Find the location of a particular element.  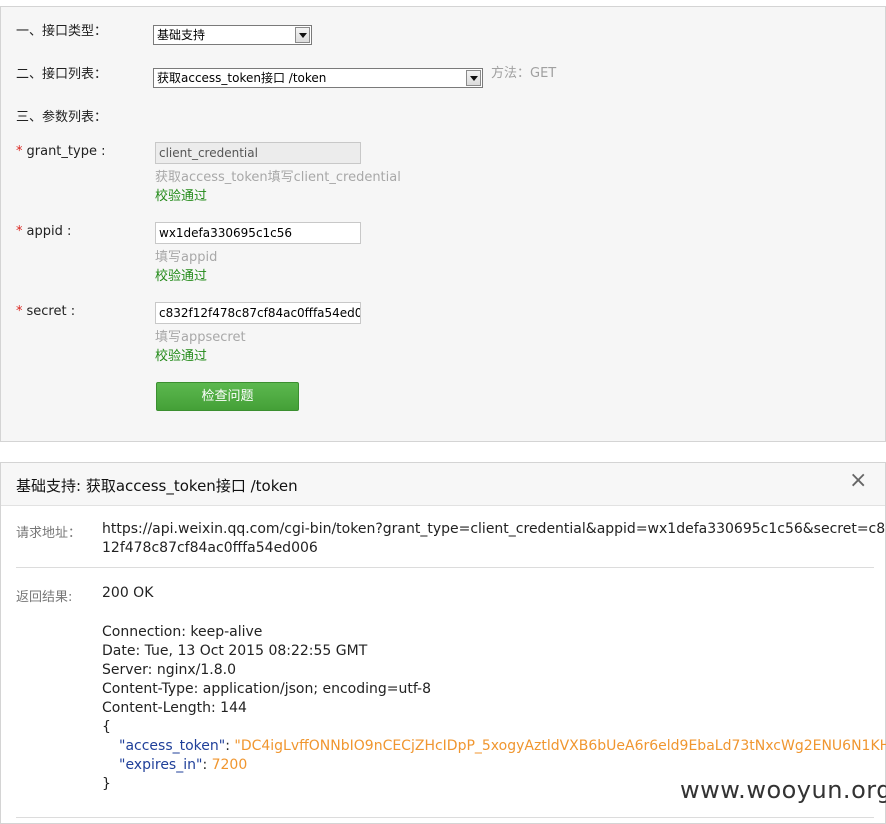

secret-hint: 填写appsecret is located at coordinates (200, 337).